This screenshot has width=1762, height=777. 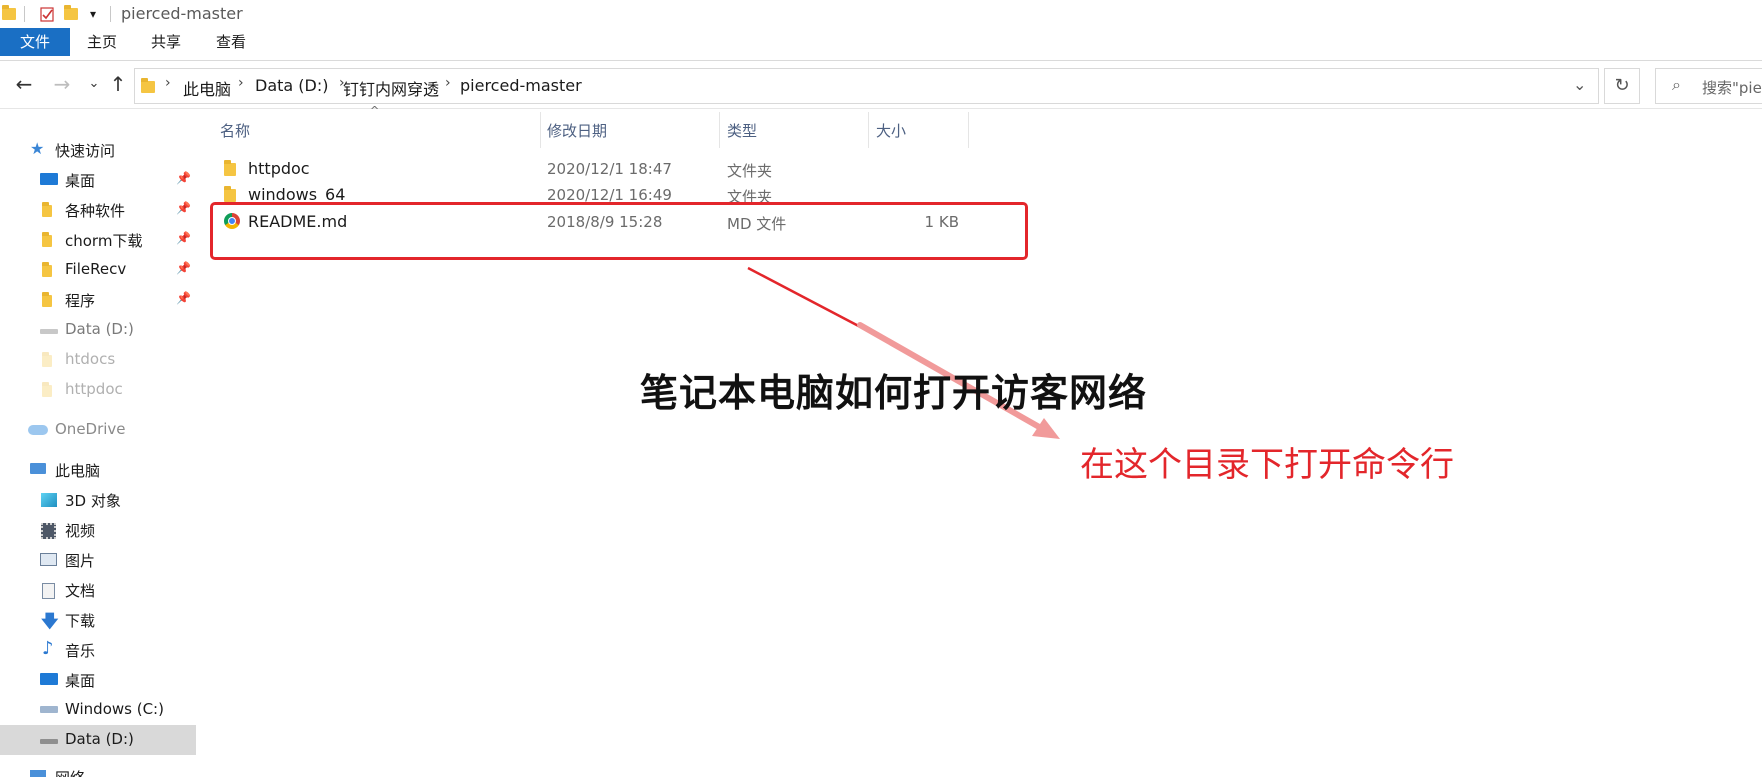 I want to click on sidebar-item-label: 下载, so click(x=80, y=621).